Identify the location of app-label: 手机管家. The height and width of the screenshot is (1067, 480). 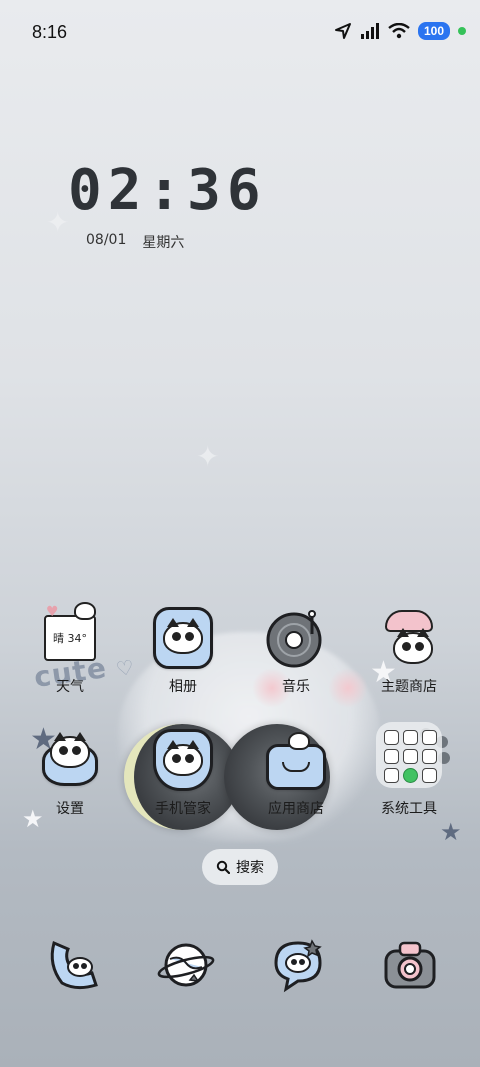
(183, 809).